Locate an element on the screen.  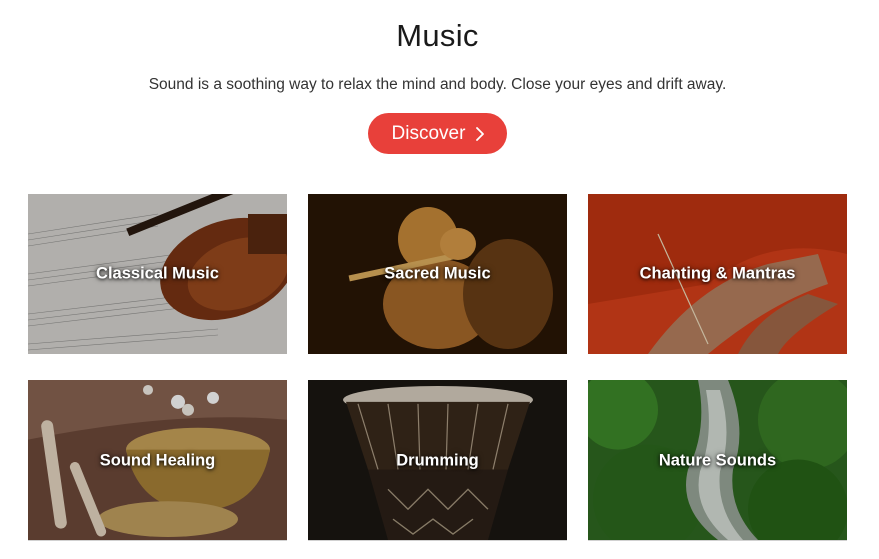
category-label: Sacred Music is located at coordinates (437, 273).